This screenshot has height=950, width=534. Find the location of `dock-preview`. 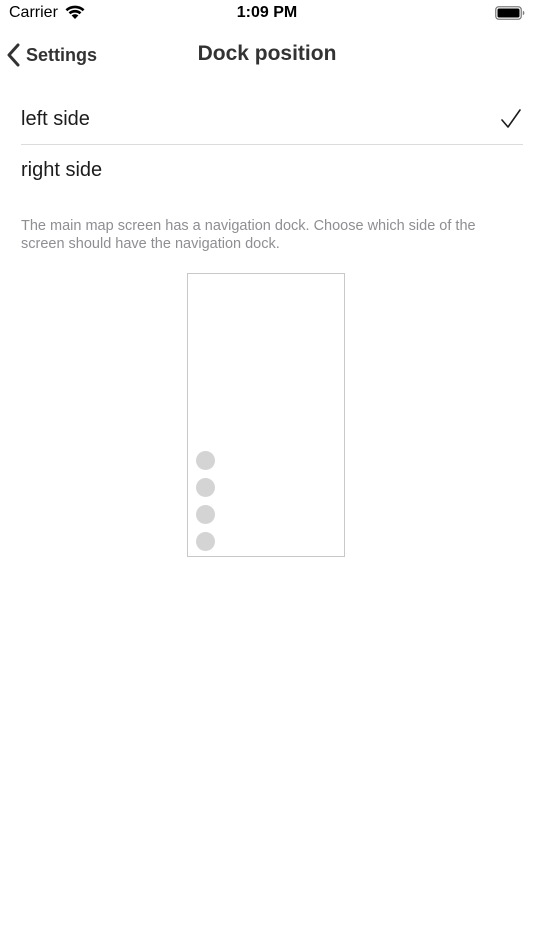

dock-preview is located at coordinates (266, 415).